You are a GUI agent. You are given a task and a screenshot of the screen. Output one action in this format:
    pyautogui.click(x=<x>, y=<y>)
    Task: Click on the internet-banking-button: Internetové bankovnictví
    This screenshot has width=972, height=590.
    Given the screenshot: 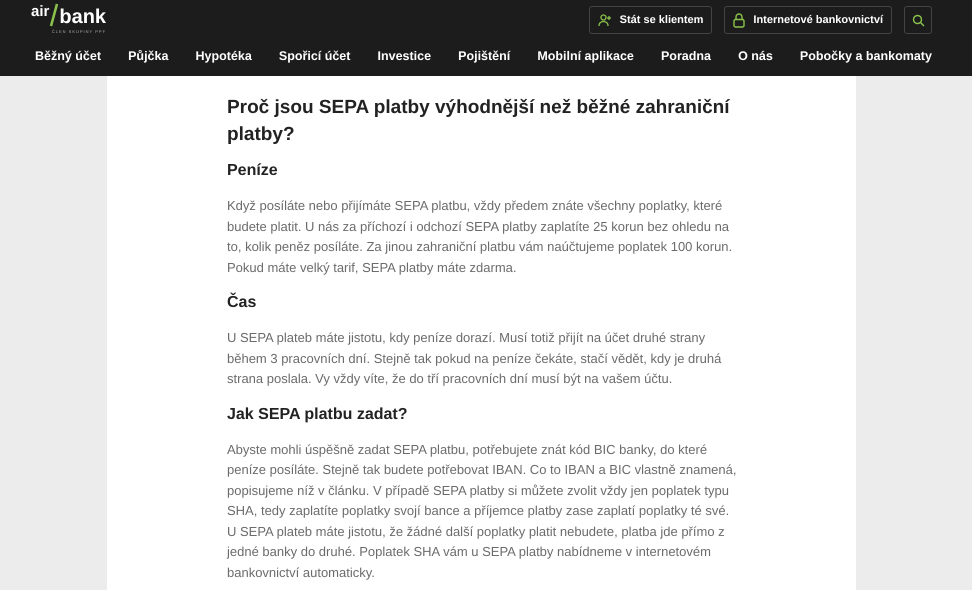 What is the action you would take?
    pyautogui.click(x=808, y=20)
    